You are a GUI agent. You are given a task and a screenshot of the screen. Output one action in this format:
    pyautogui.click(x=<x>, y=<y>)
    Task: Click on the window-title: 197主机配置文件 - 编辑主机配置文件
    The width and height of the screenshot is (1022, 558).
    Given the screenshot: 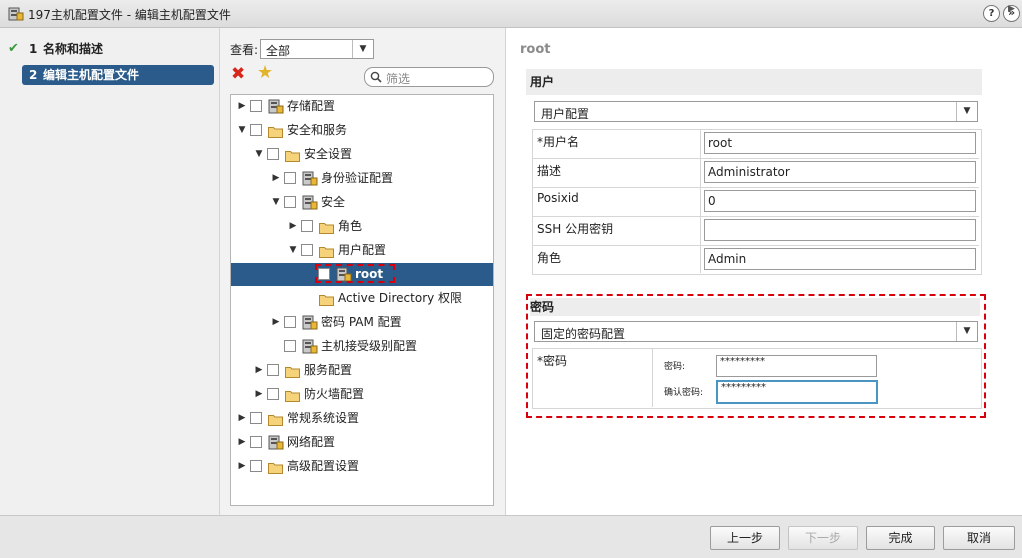 What is the action you would take?
    pyautogui.click(x=129, y=15)
    